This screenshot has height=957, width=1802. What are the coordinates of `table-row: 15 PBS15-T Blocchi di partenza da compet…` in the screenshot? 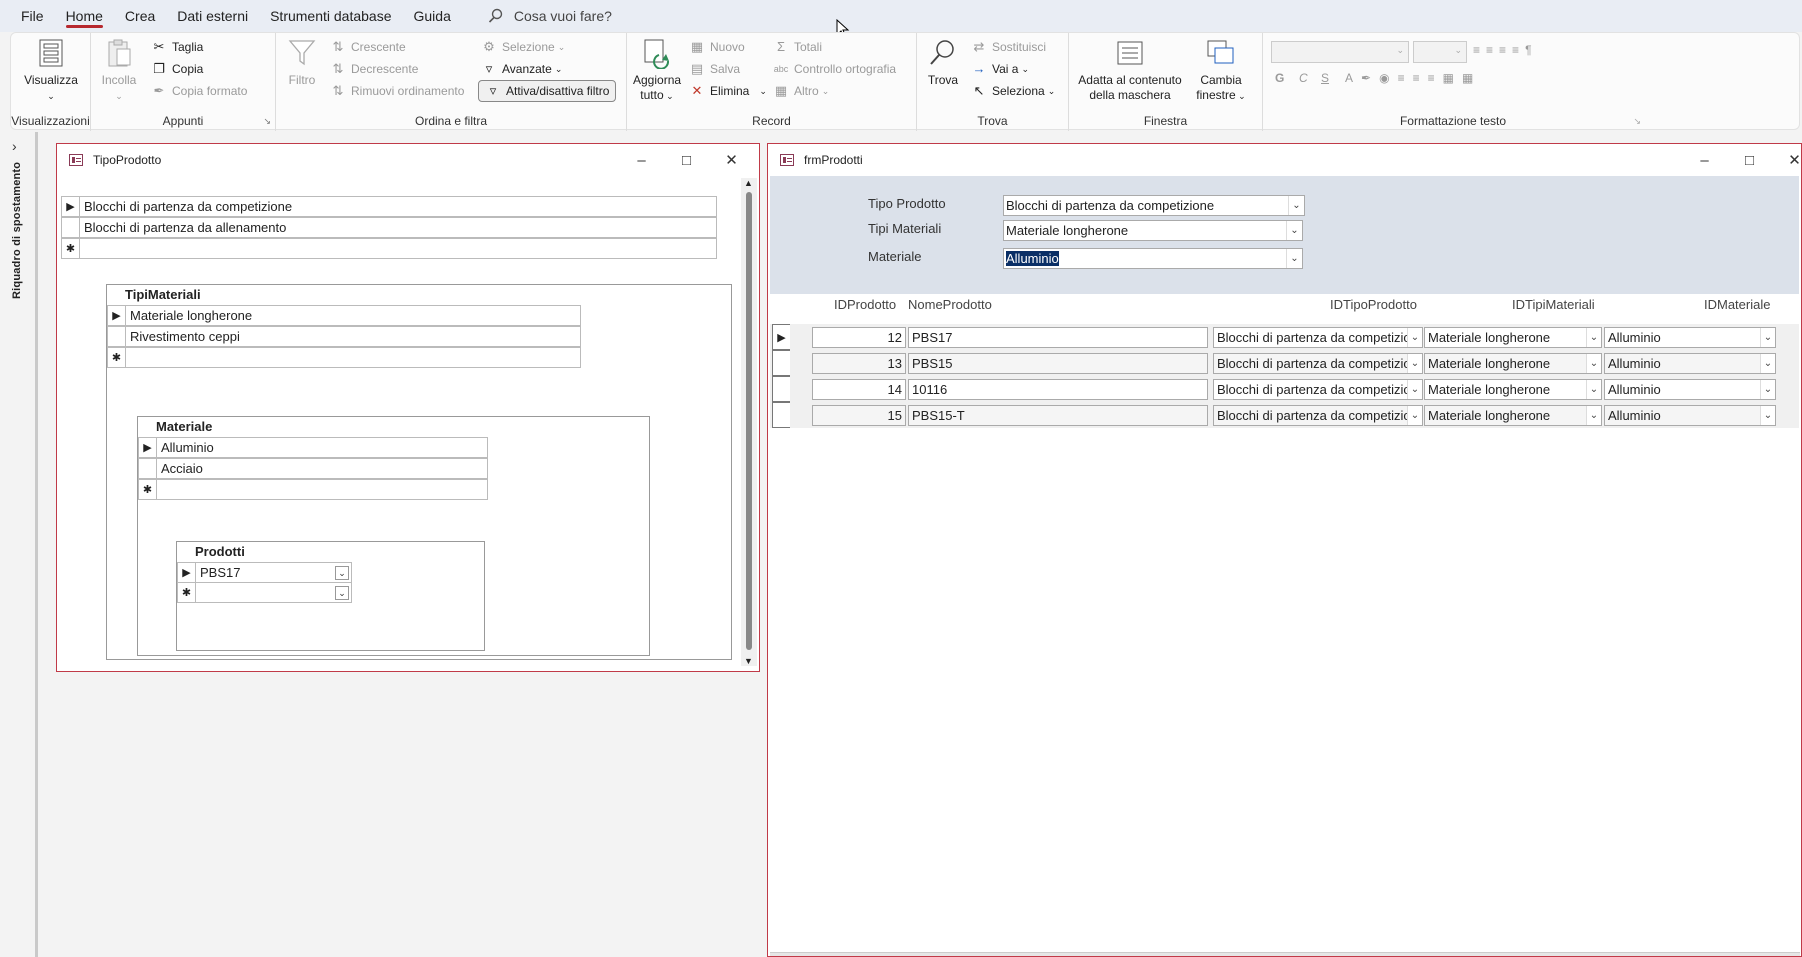 It's located at (1284, 415).